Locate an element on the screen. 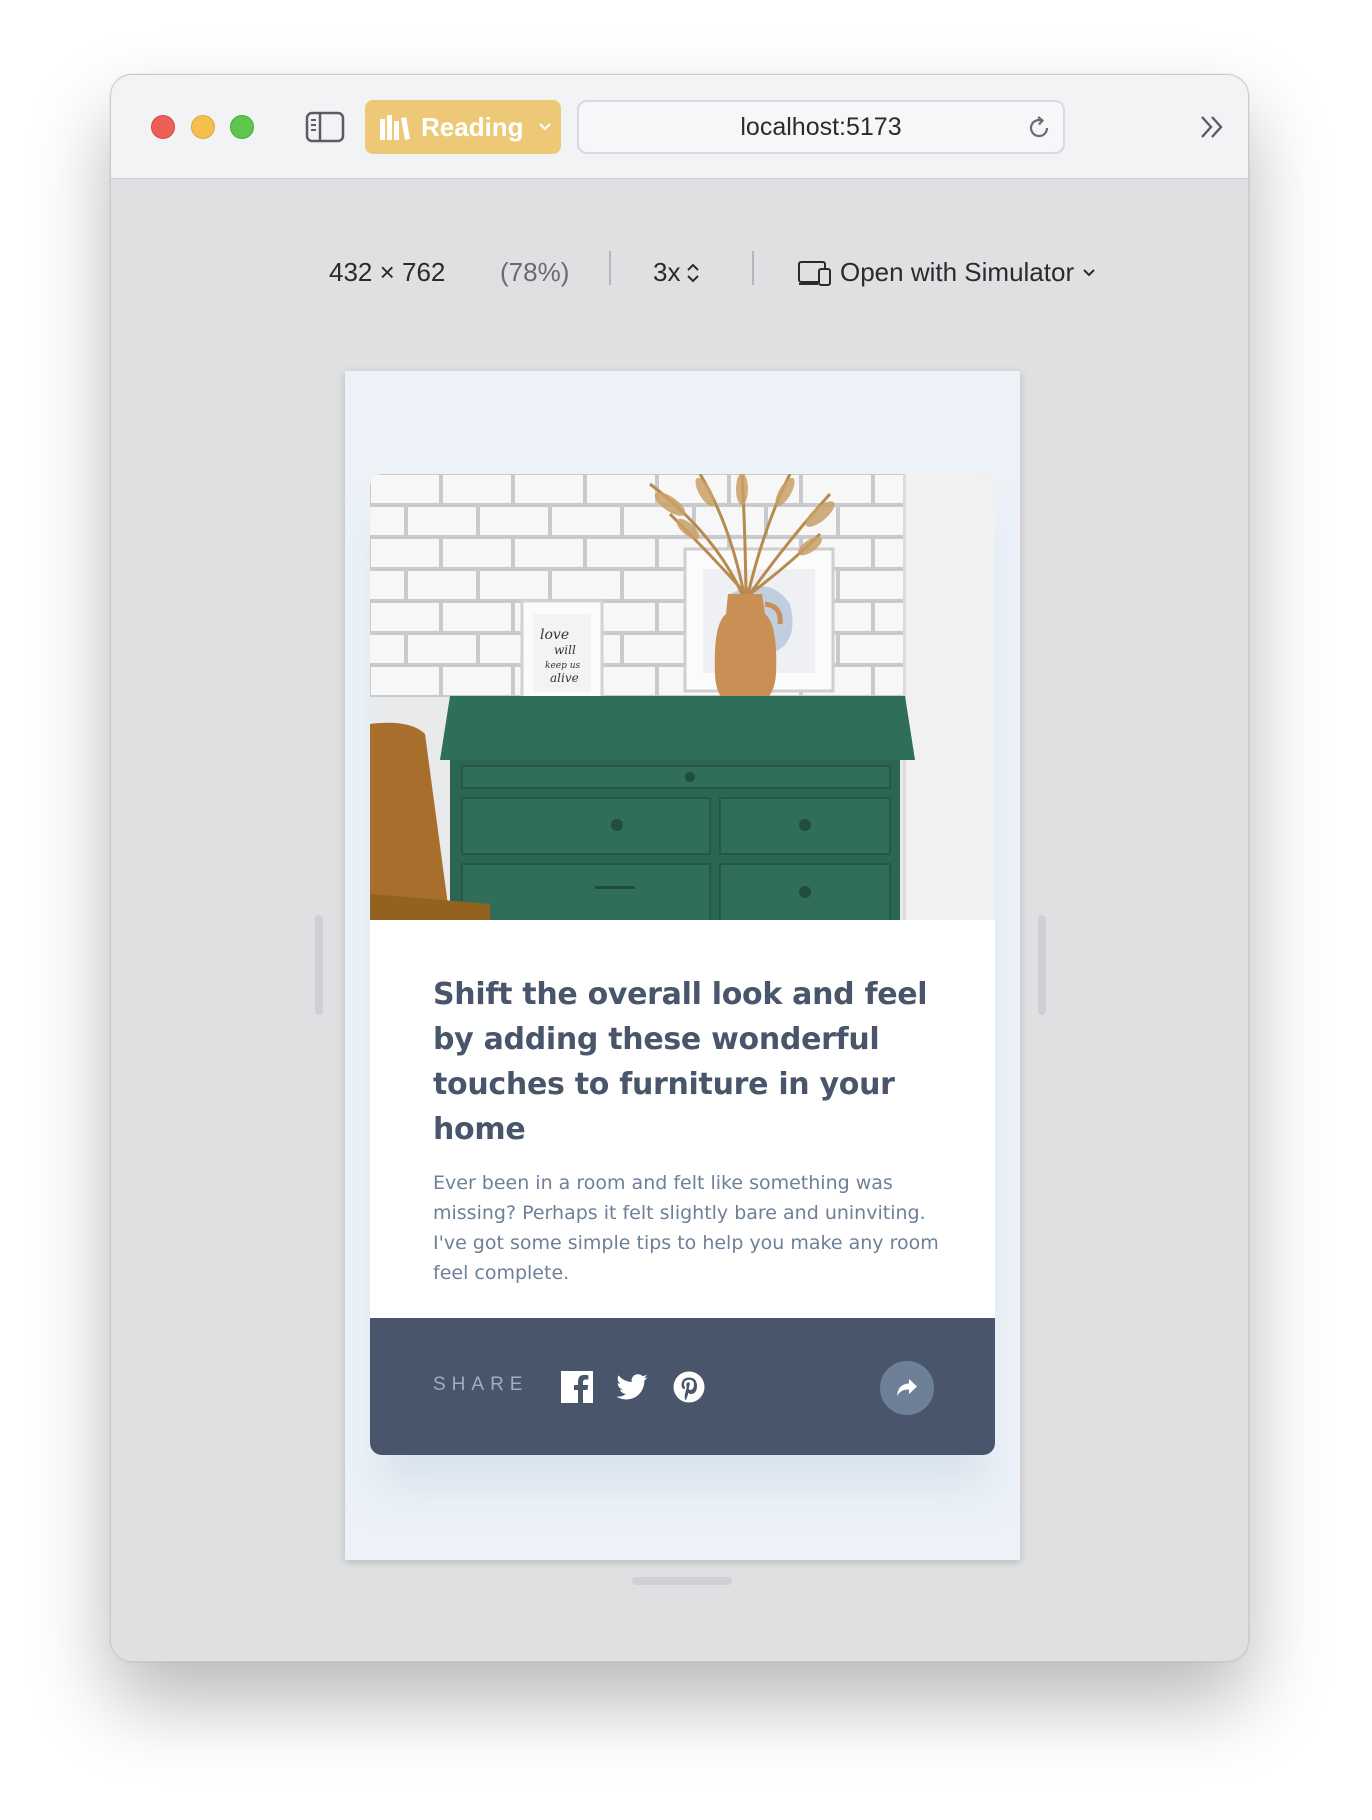  resize-handle-left is located at coordinates (319, 965).